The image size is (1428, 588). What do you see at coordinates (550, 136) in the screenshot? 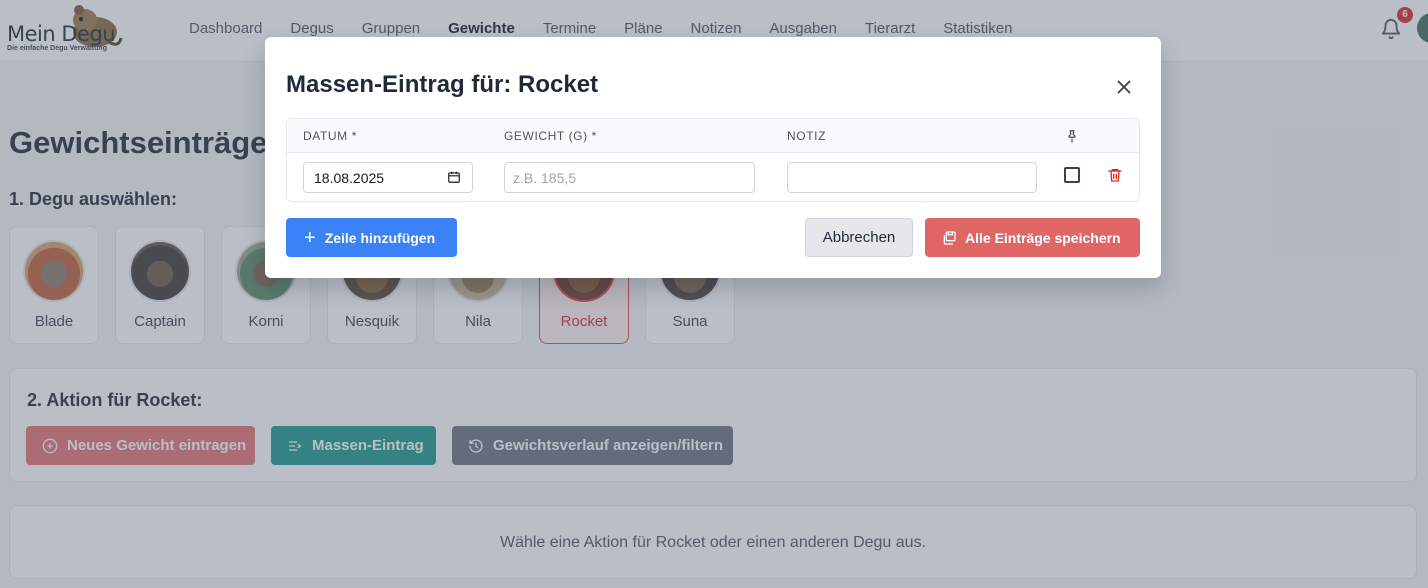
I see `column-weight: GEWICHT (G) *` at bounding box center [550, 136].